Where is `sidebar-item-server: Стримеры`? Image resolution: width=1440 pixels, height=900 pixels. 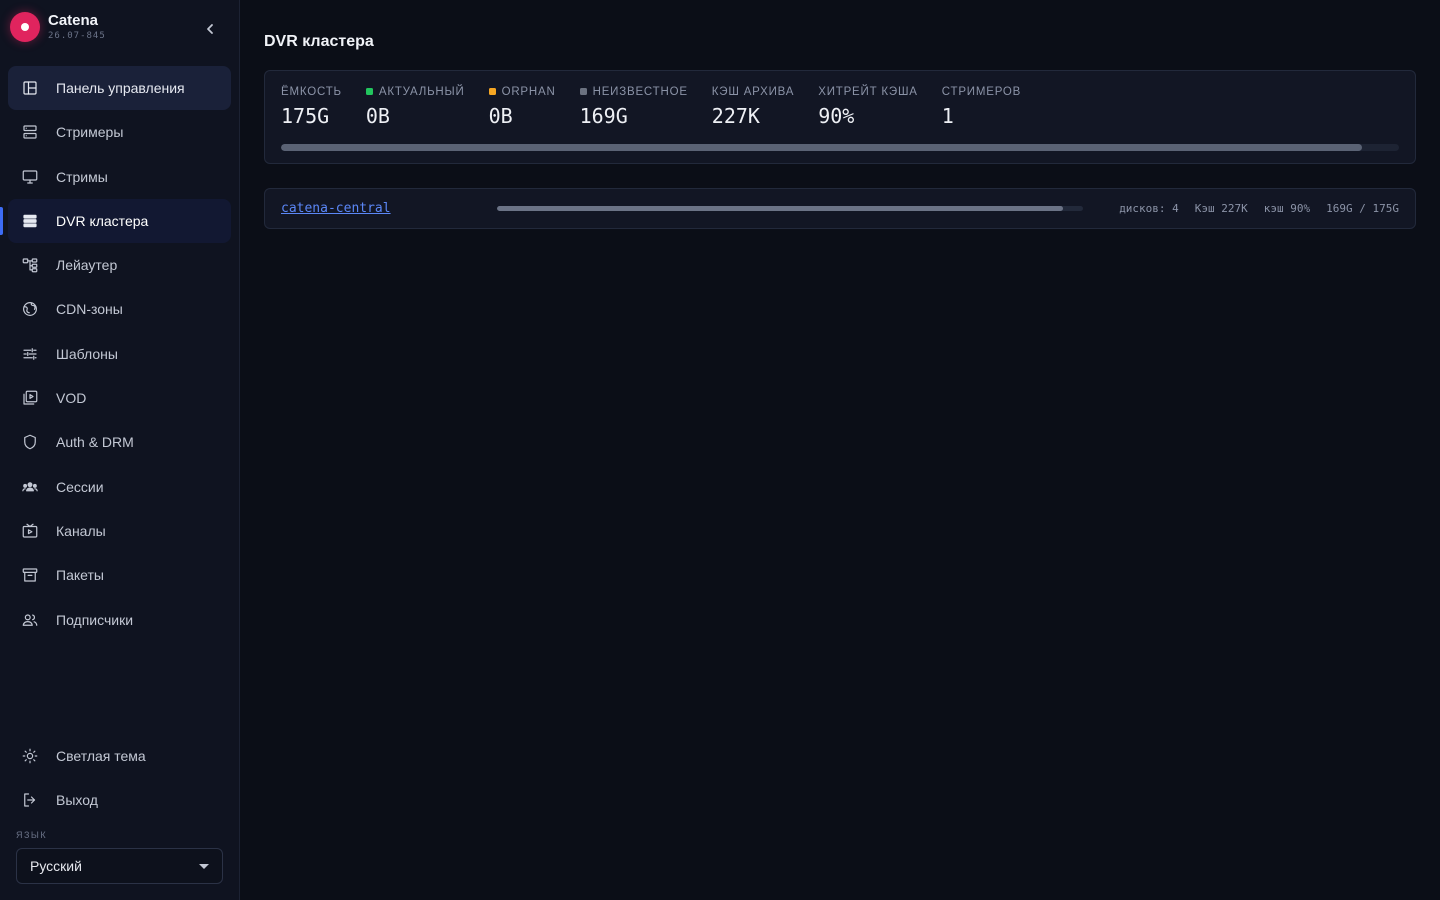
sidebar-item-server: Стримеры is located at coordinates (119, 132).